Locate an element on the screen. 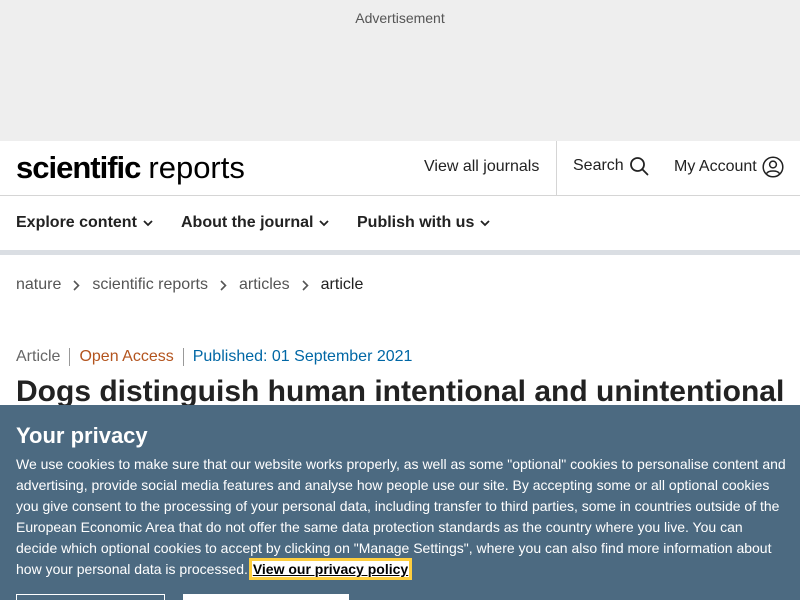  nav-publish-with-us: Publish with us is located at coordinates (423, 223).